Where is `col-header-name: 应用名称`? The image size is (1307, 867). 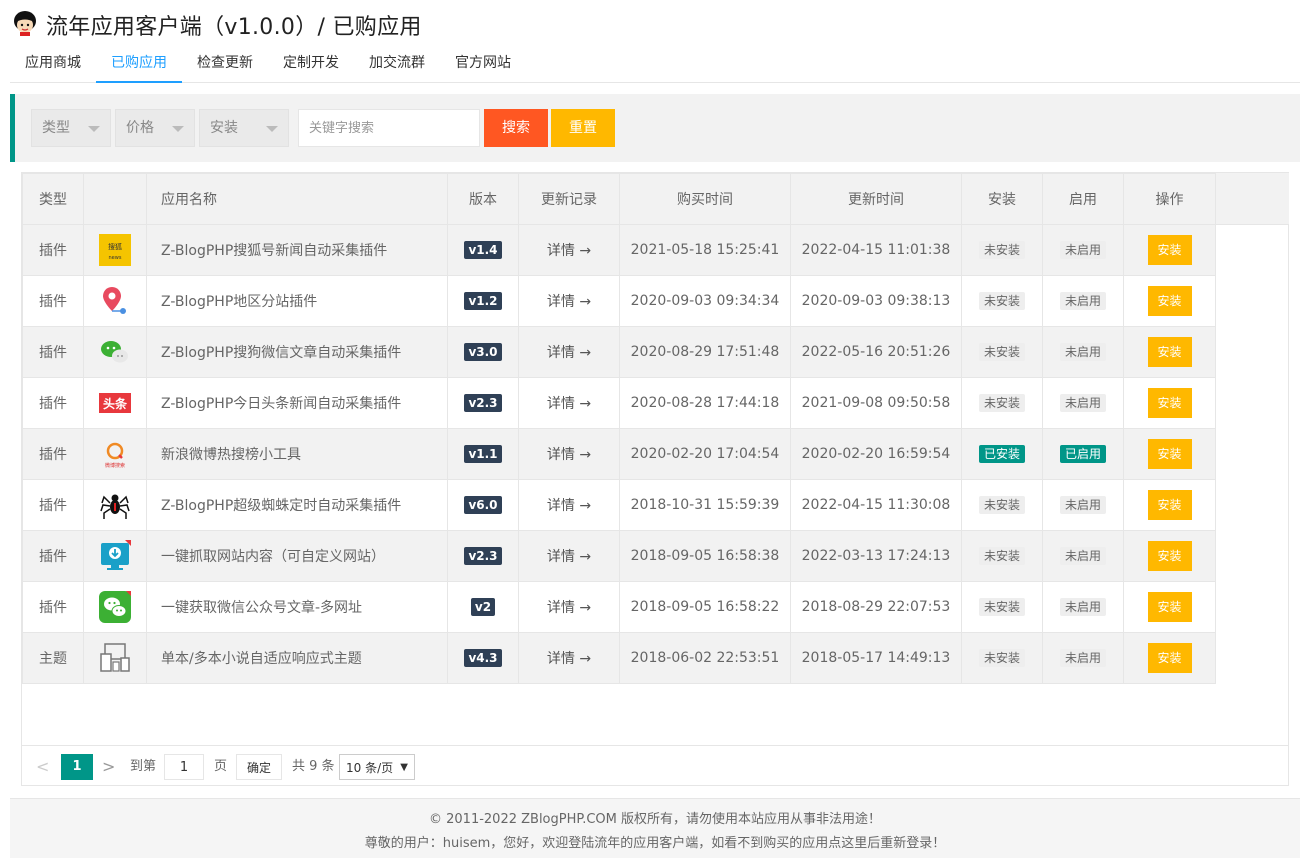 col-header-name: 应用名称 is located at coordinates (297, 199).